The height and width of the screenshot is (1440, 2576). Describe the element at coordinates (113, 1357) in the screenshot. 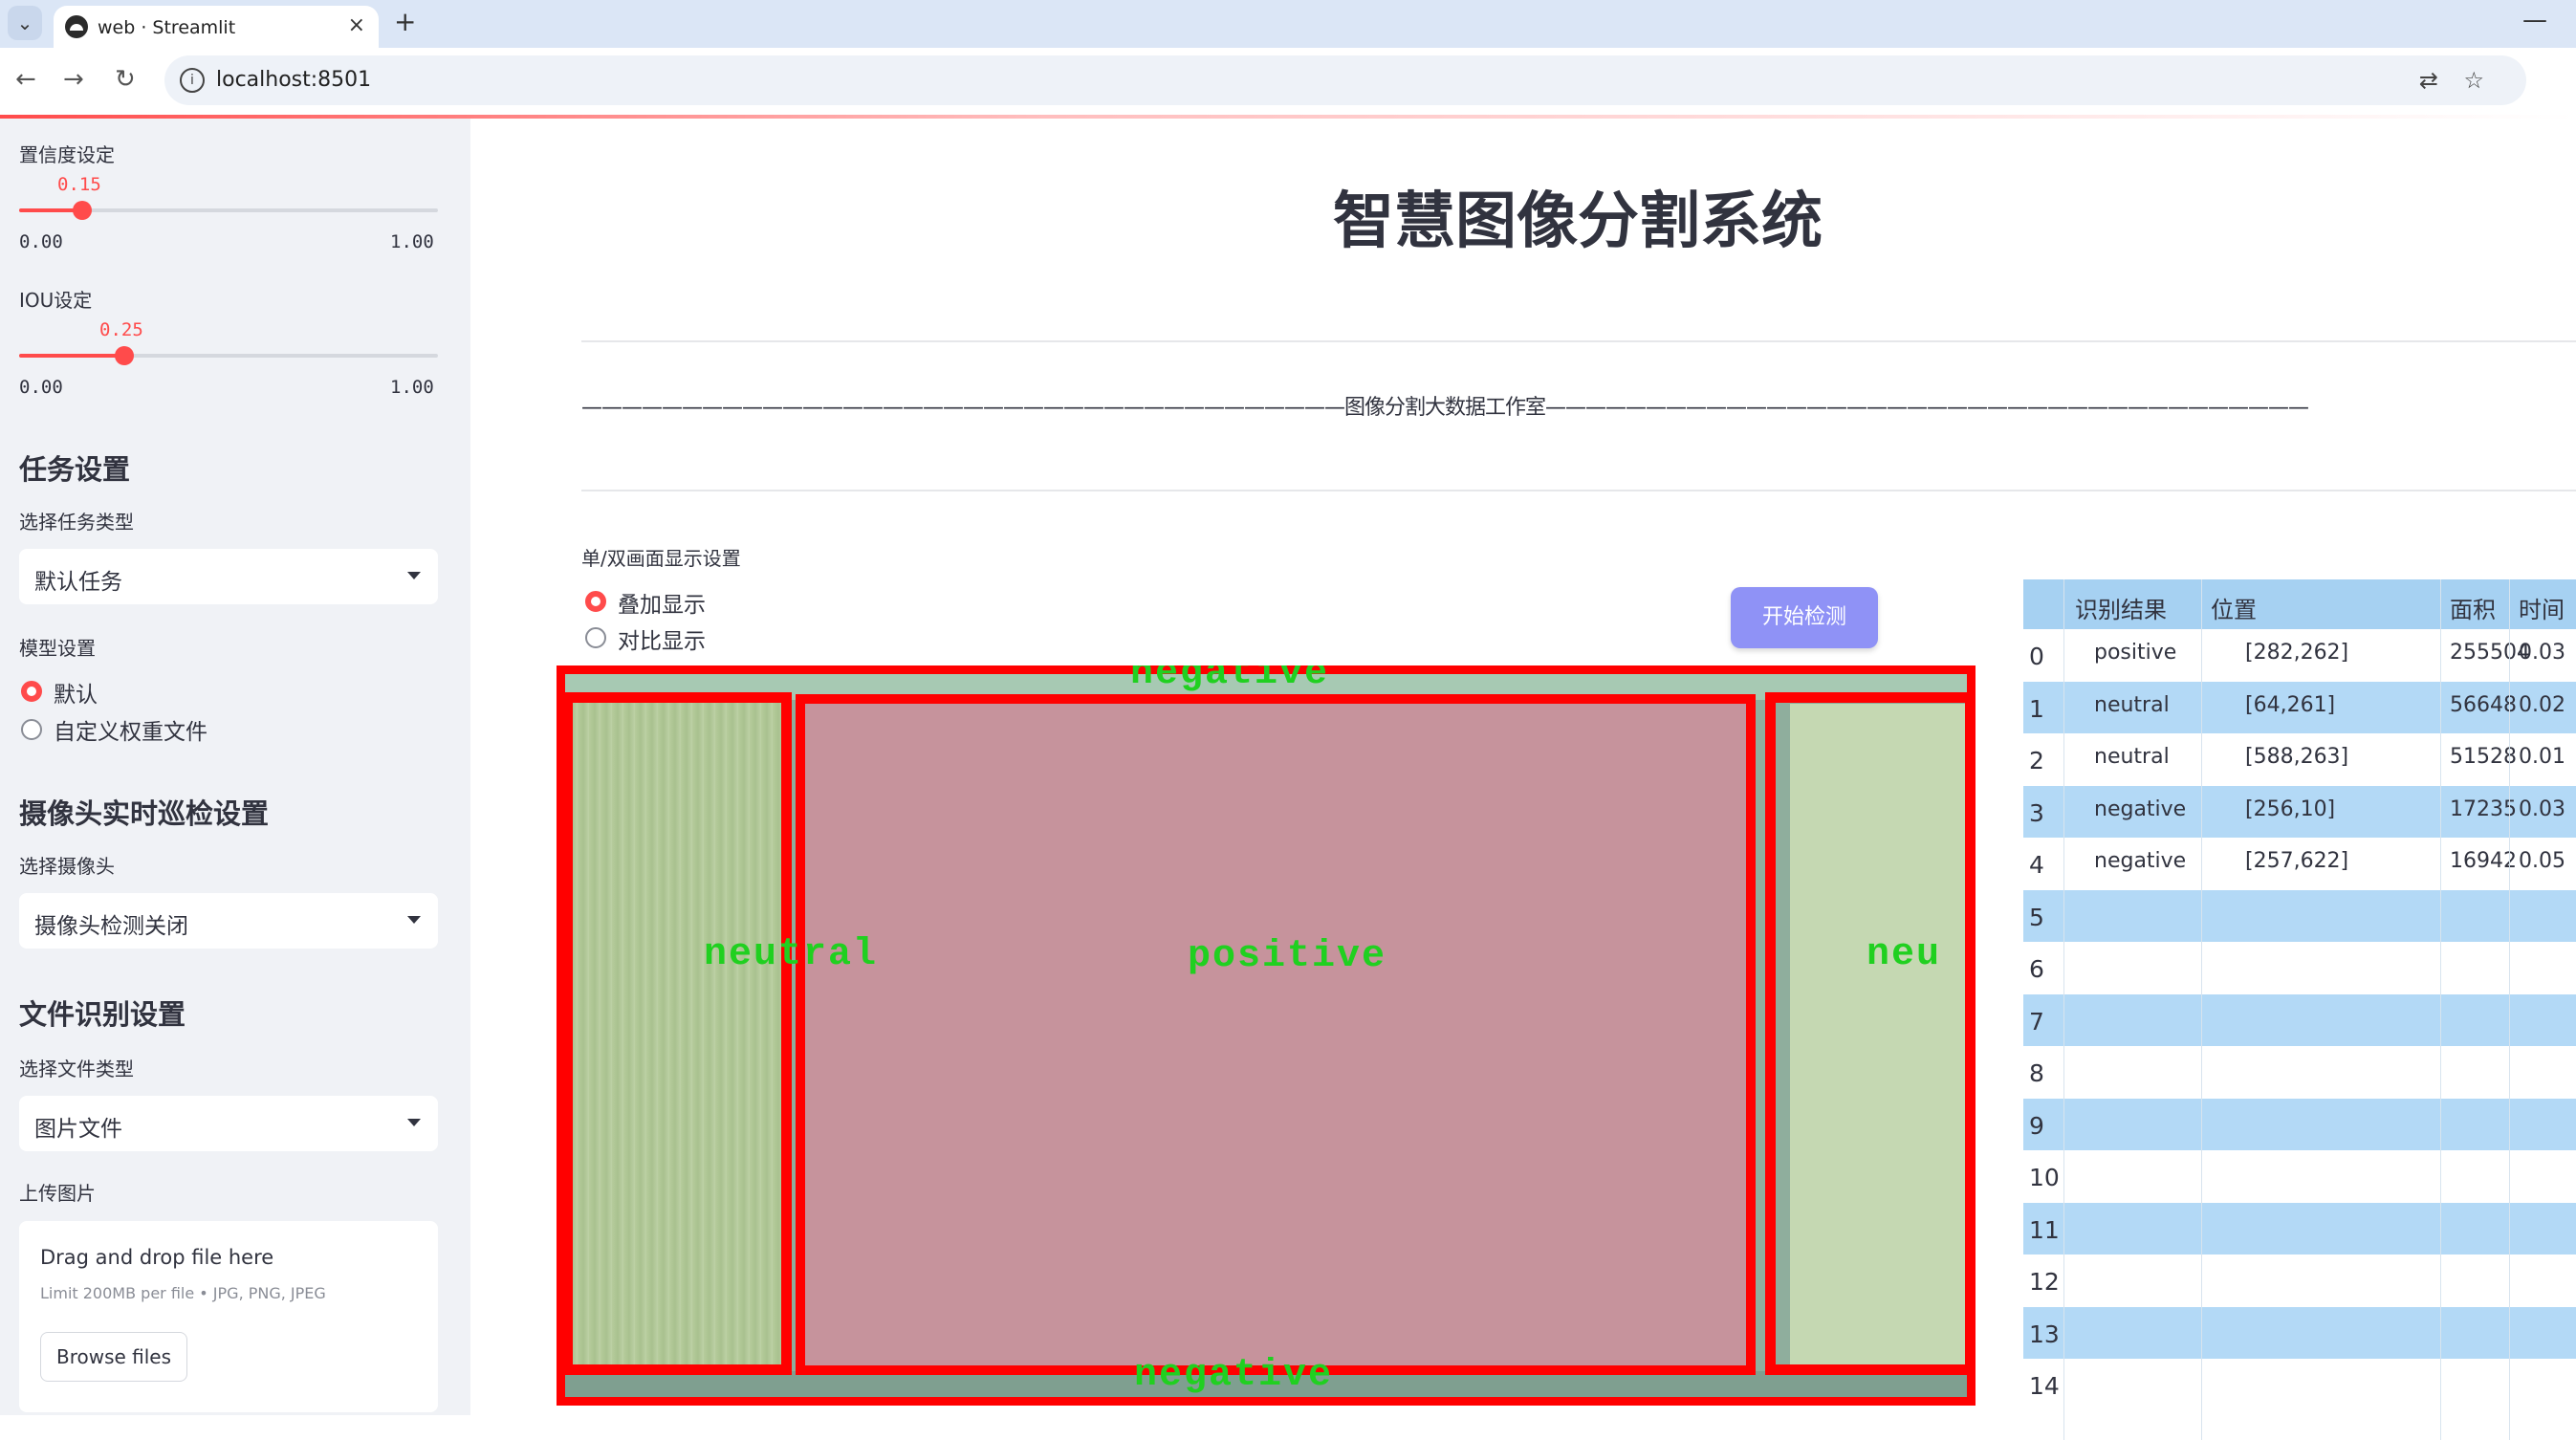

I see `browse-files-button: Browse files` at that location.